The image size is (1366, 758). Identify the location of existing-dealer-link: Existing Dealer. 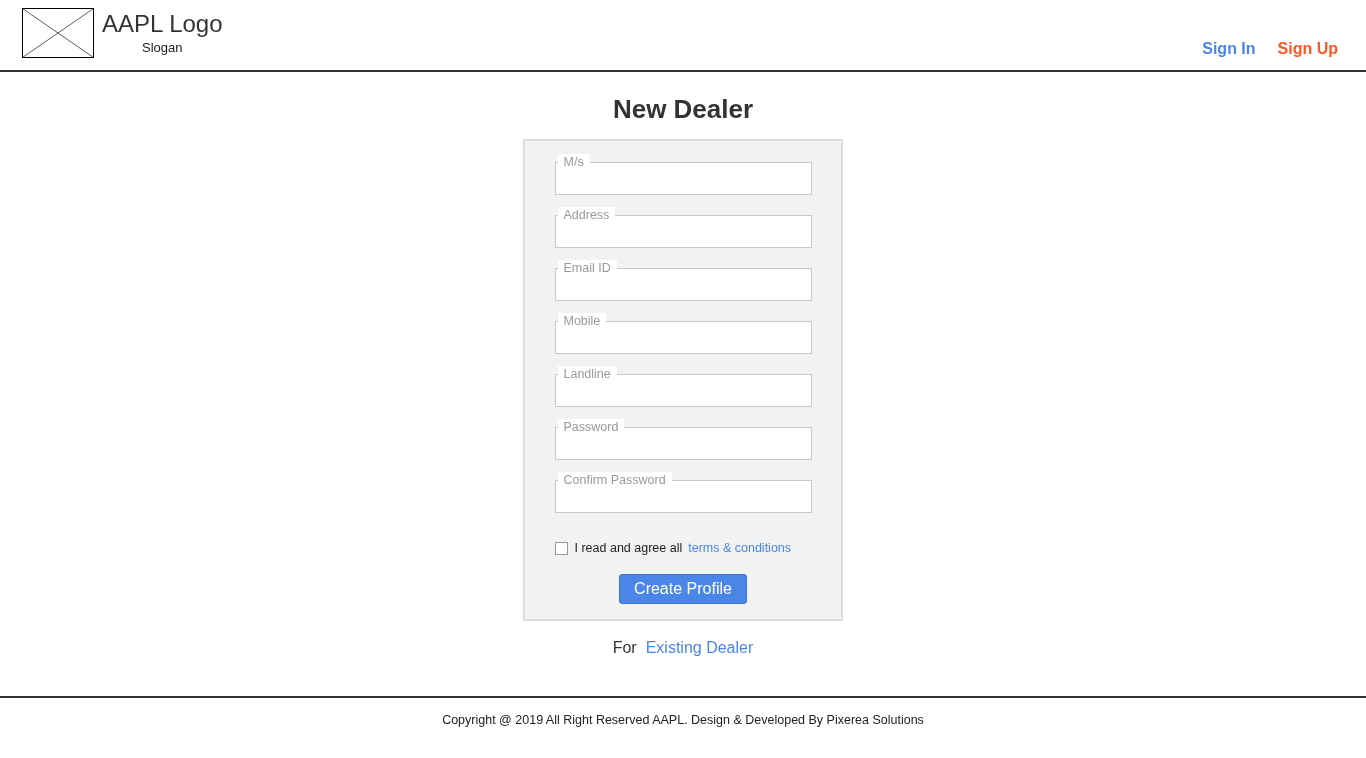
(699, 648).